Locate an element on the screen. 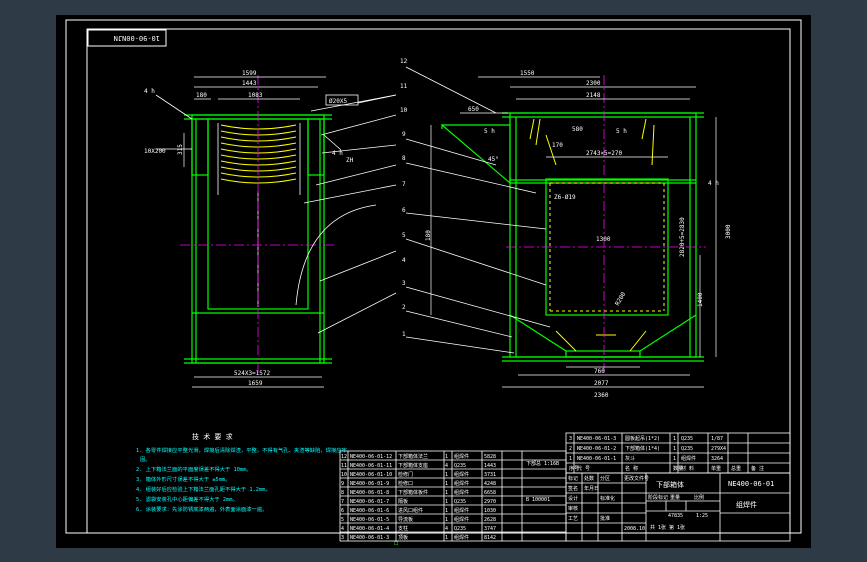 The width and height of the screenshot is (867, 562). bom-upper-header: 备 注 is located at coordinates (757, 468).